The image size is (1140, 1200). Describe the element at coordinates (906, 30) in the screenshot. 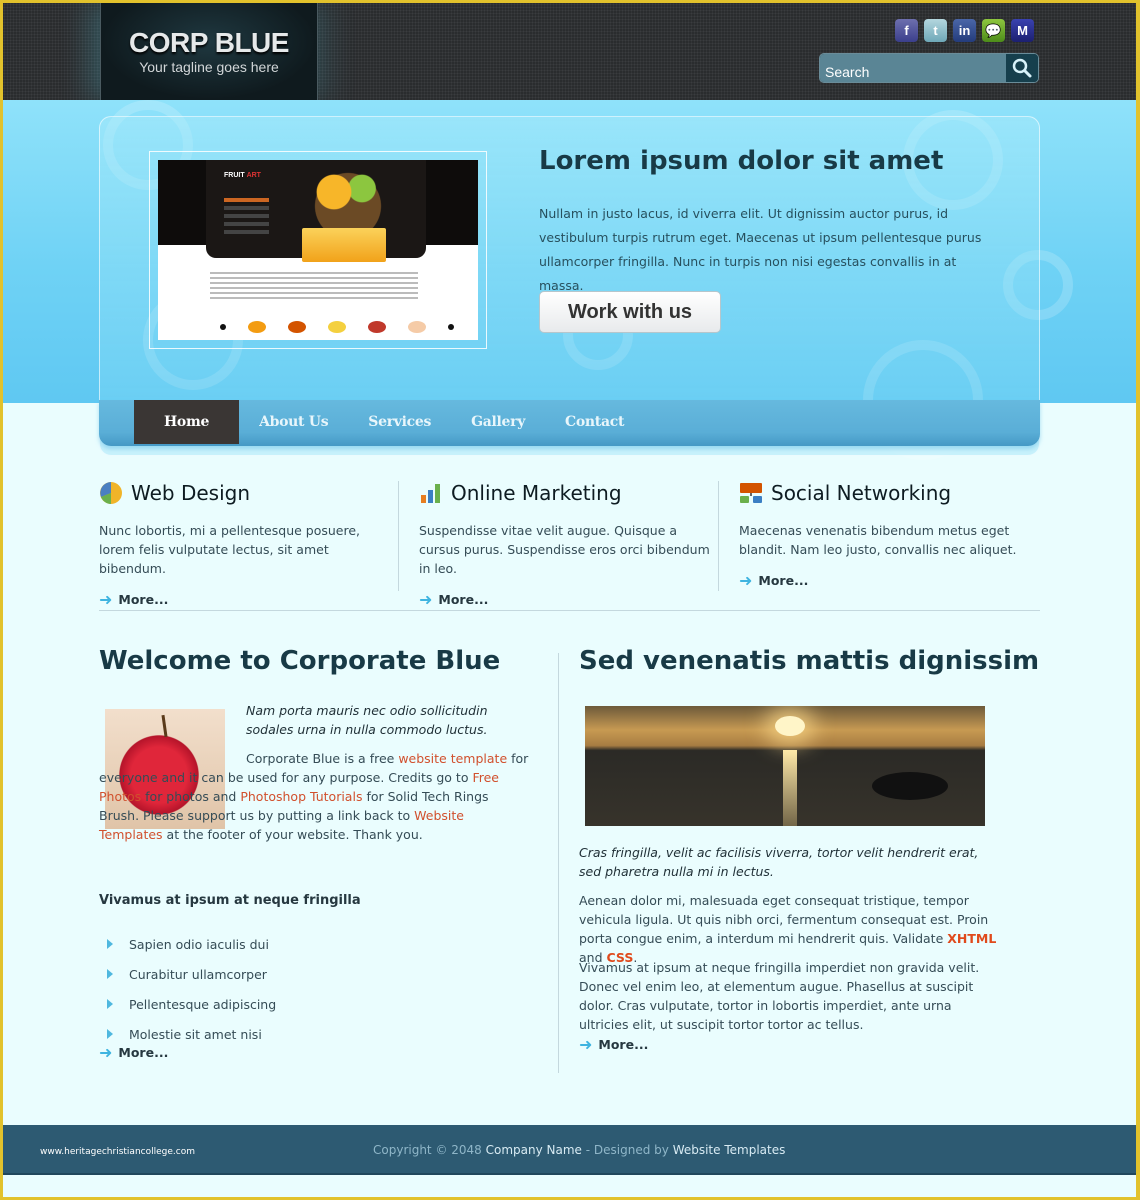

I see `facebook-icon: f` at that location.